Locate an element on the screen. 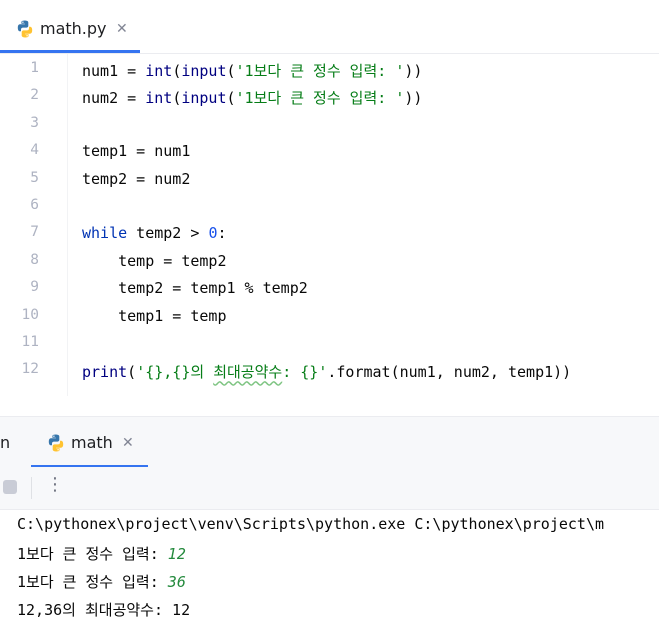 This screenshot has width=659, height=629. editor-tab-bar: math.py ✕ is located at coordinates (329, 27).